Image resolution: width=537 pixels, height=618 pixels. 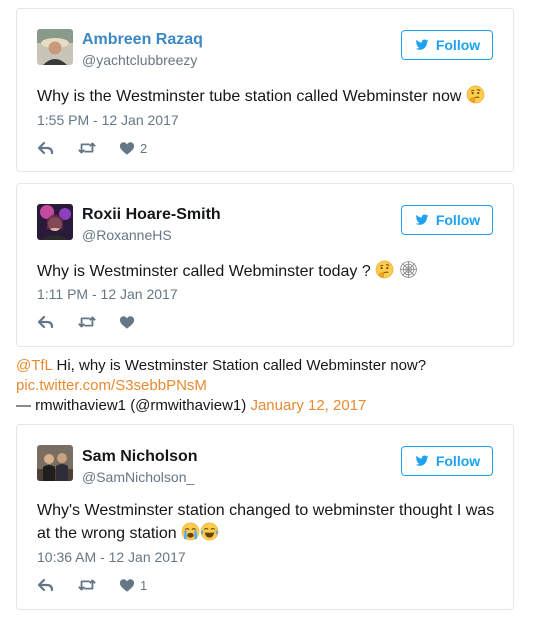 I want to click on date-link: January 12, 2017, so click(x=308, y=405).